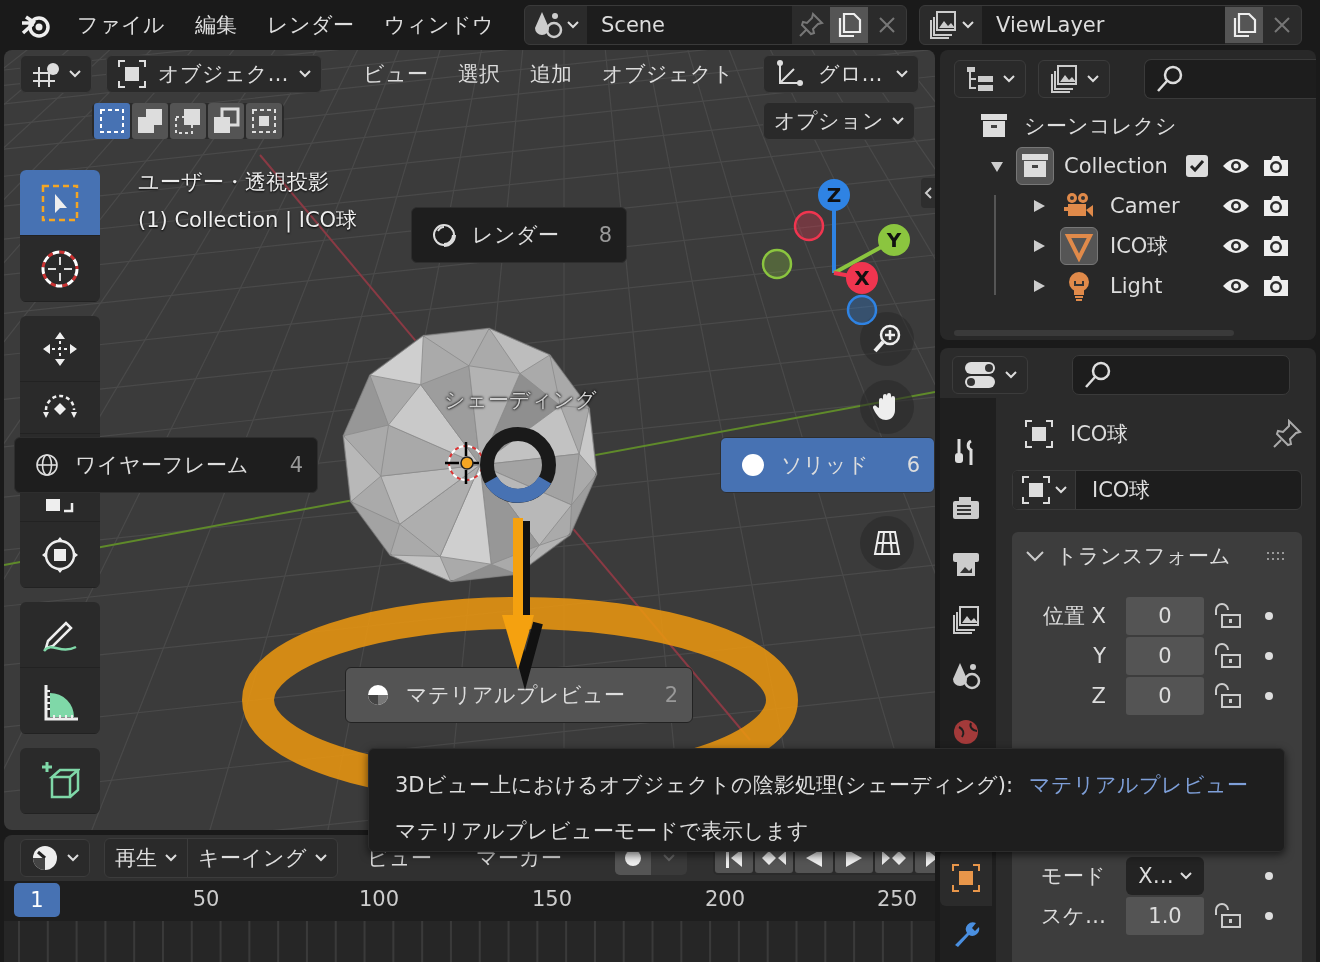 The height and width of the screenshot is (962, 1320). I want to click on view-layer-name-field: ViewLayer, so click(1103, 25).